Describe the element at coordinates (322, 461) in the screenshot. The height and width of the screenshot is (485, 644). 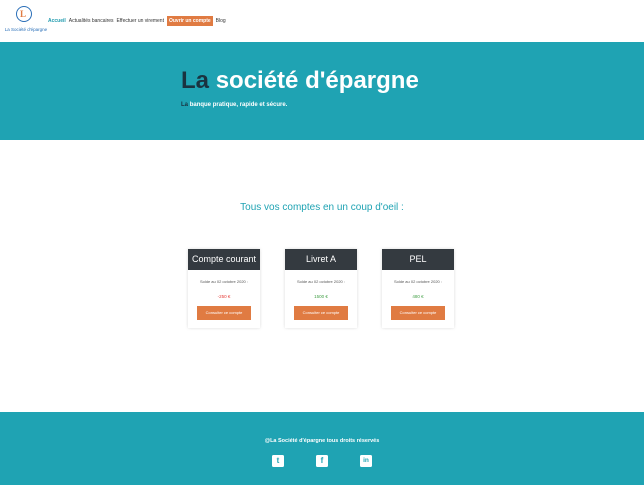
I see `facebook-icon: f` at that location.